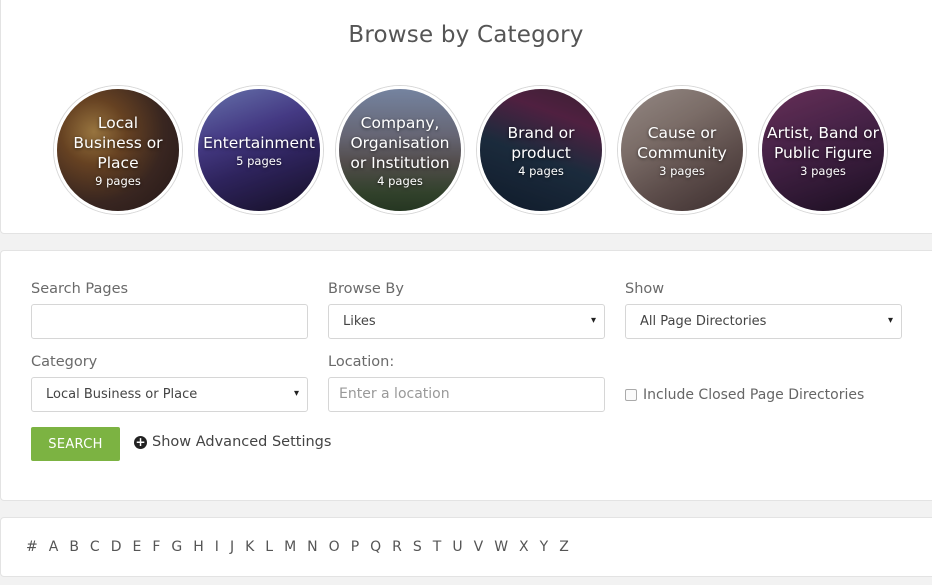 Image resolution: width=932 pixels, height=585 pixels. I want to click on category-name: Local Business or Place, so click(118, 142).